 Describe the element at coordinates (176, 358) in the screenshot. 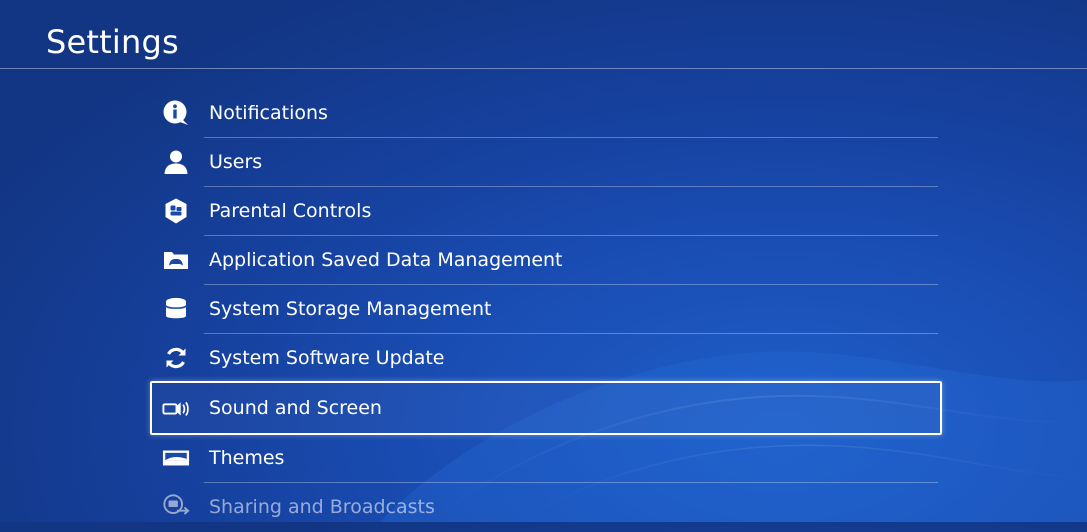

I see `update-arrows-icon` at that location.